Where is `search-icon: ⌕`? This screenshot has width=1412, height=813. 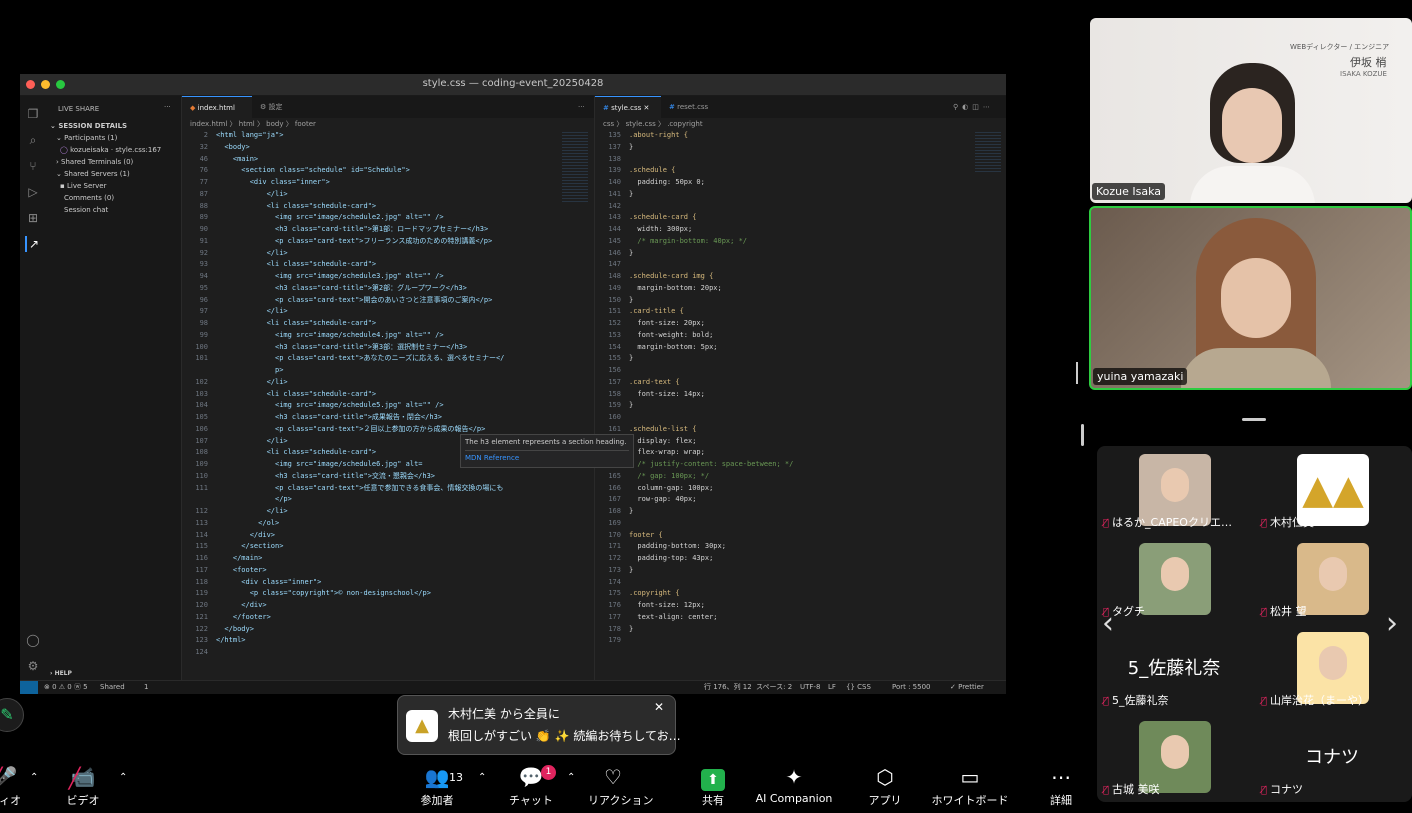
search-icon: ⌕ is located at coordinates (33, 140).